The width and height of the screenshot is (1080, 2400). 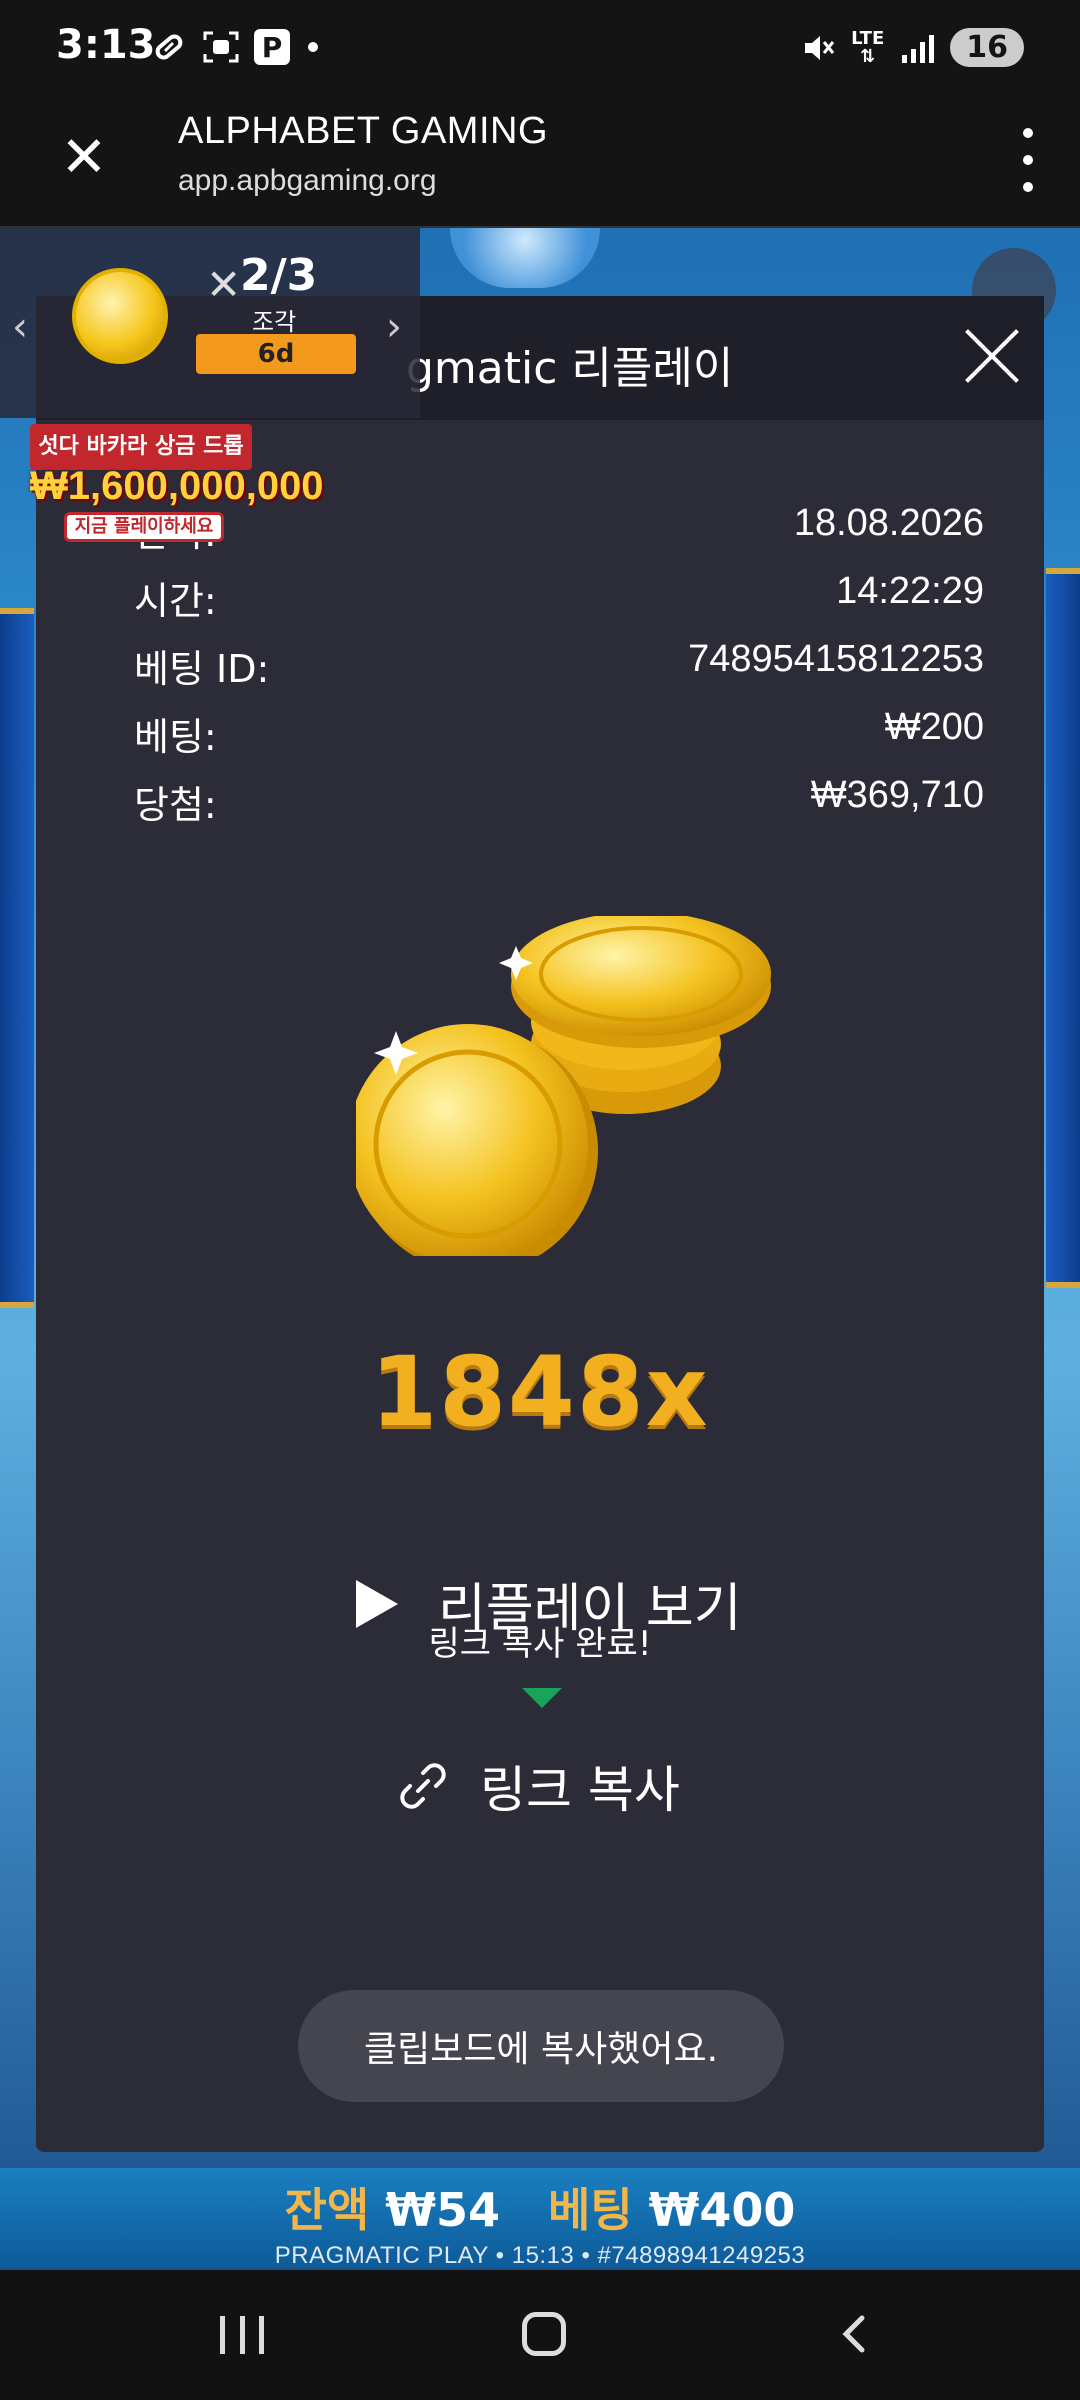 What do you see at coordinates (120, 316) in the screenshot?
I see `promo-coin-icon` at bounding box center [120, 316].